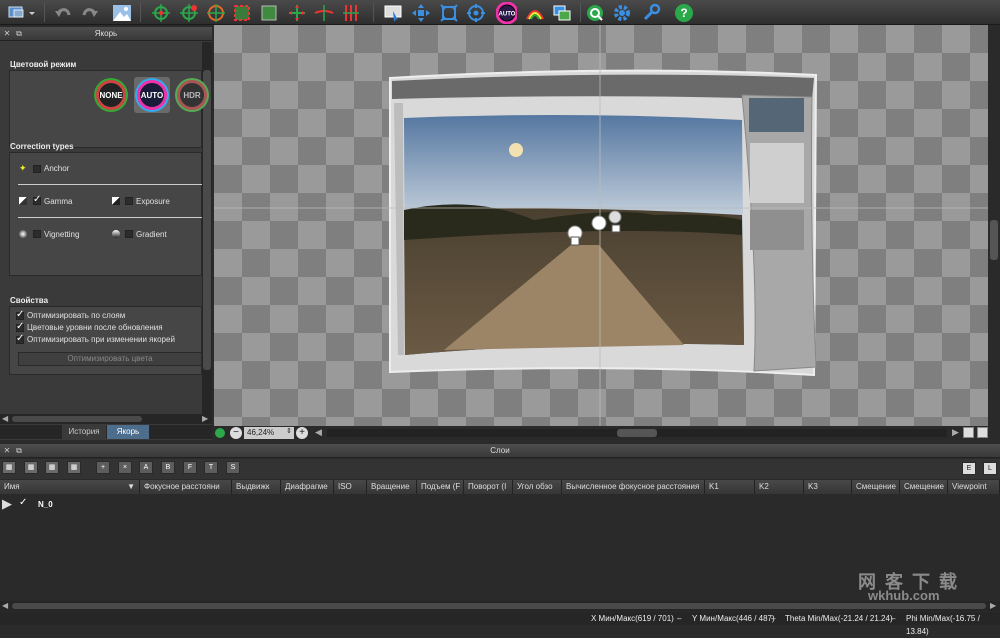  I want to click on column-fov: Угол обзо, so click(537, 487).